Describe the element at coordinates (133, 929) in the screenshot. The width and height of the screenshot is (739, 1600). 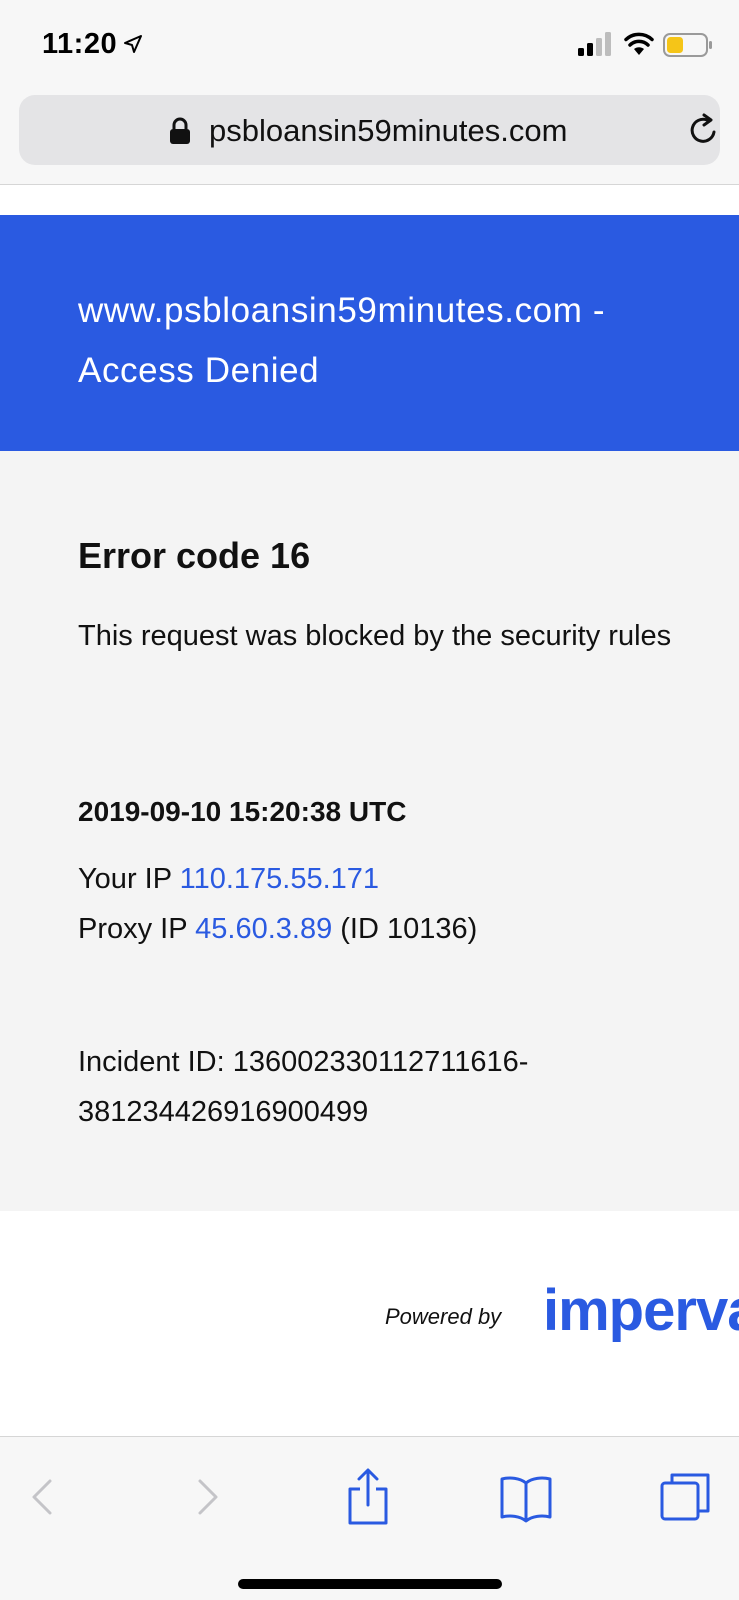
I see `proxy-ip-label: Proxy IP` at that location.